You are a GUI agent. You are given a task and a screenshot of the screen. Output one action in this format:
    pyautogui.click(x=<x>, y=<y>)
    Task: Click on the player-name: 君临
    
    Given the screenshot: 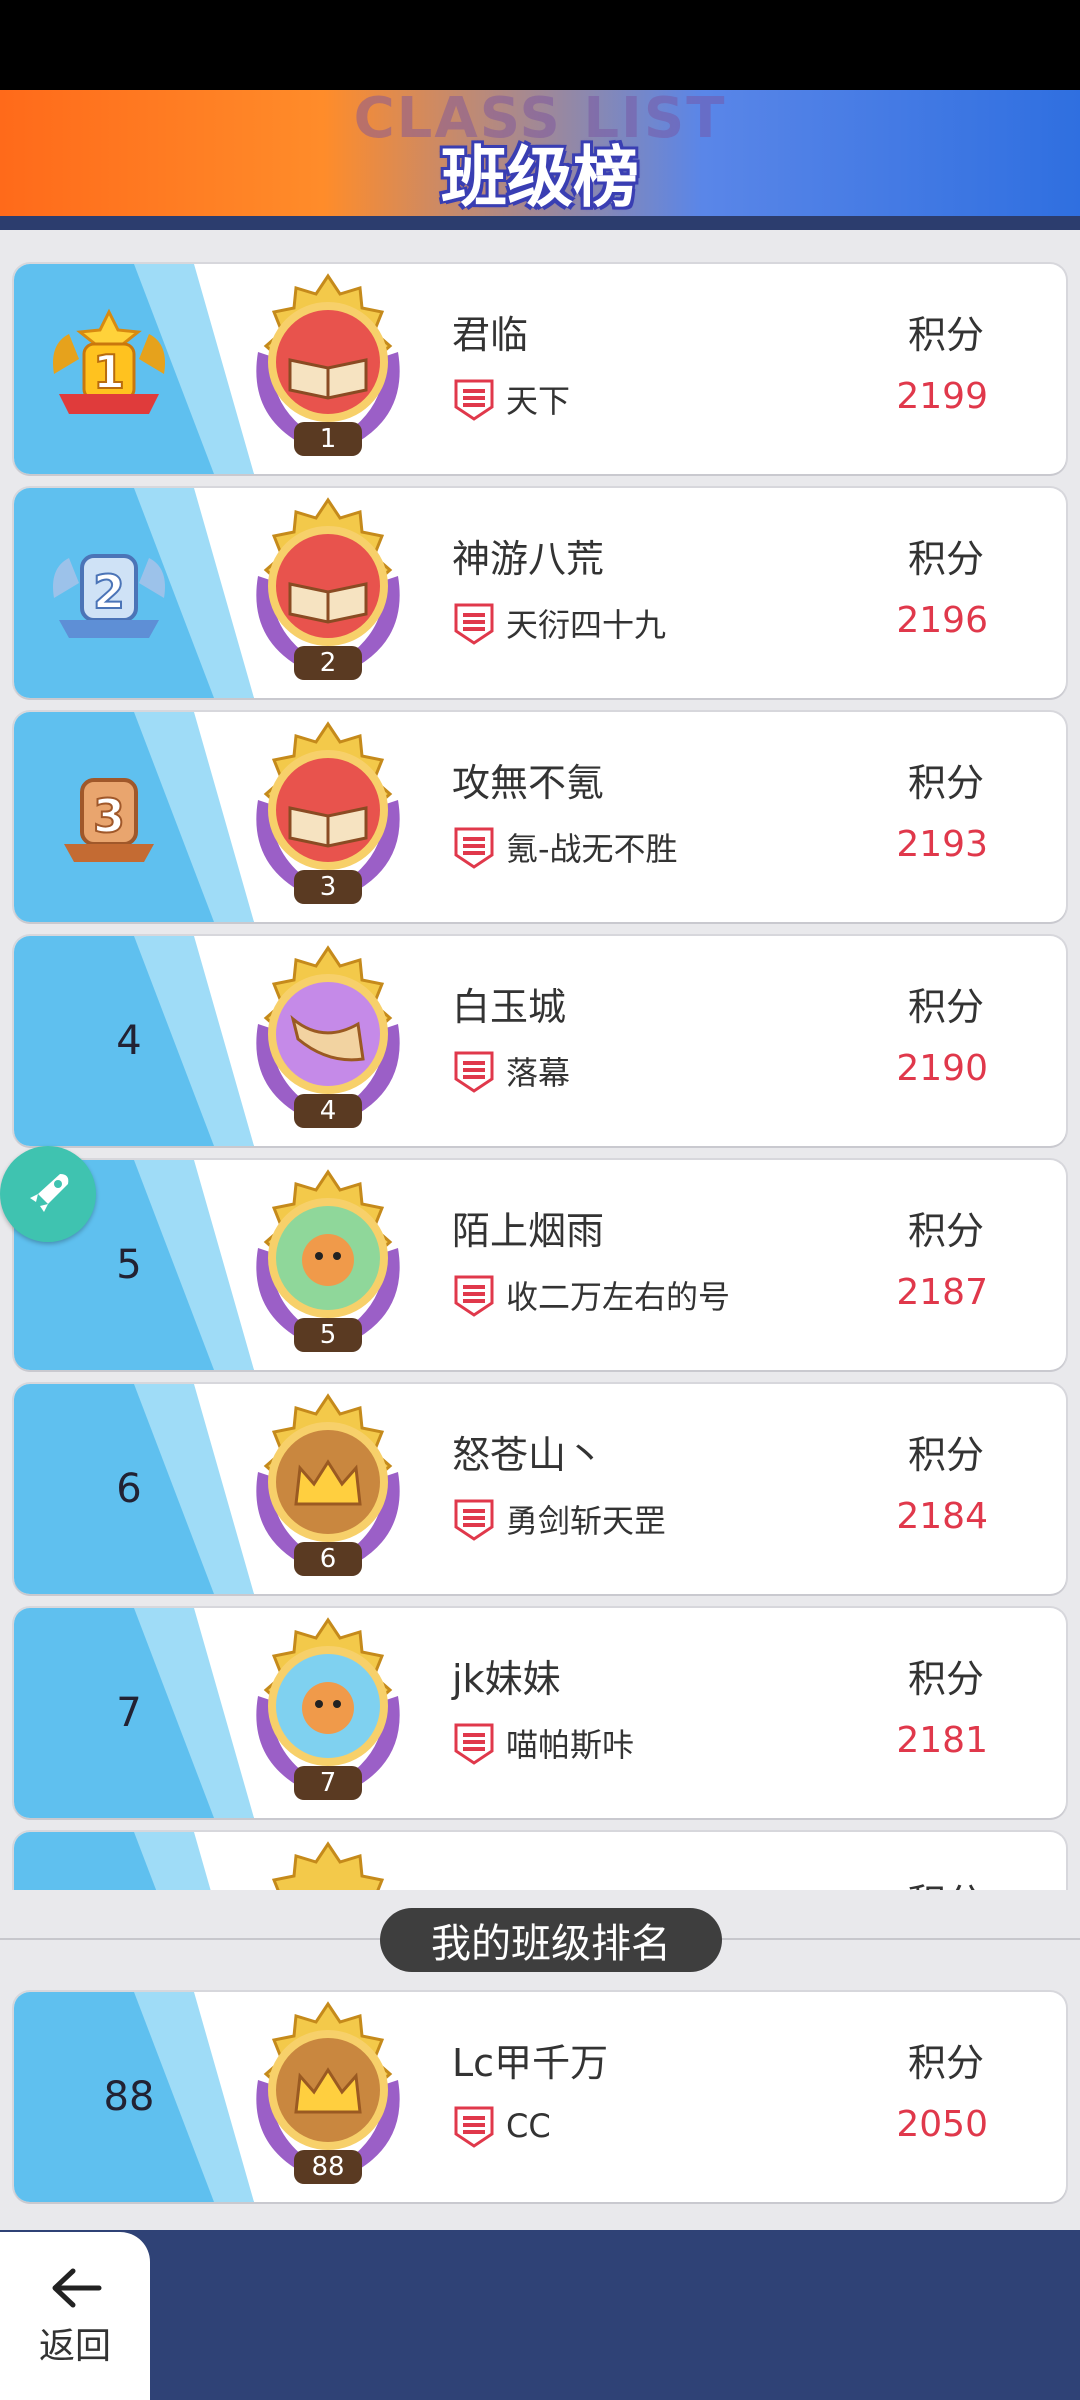 What is the action you would take?
    pyautogui.click(x=490, y=335)
    